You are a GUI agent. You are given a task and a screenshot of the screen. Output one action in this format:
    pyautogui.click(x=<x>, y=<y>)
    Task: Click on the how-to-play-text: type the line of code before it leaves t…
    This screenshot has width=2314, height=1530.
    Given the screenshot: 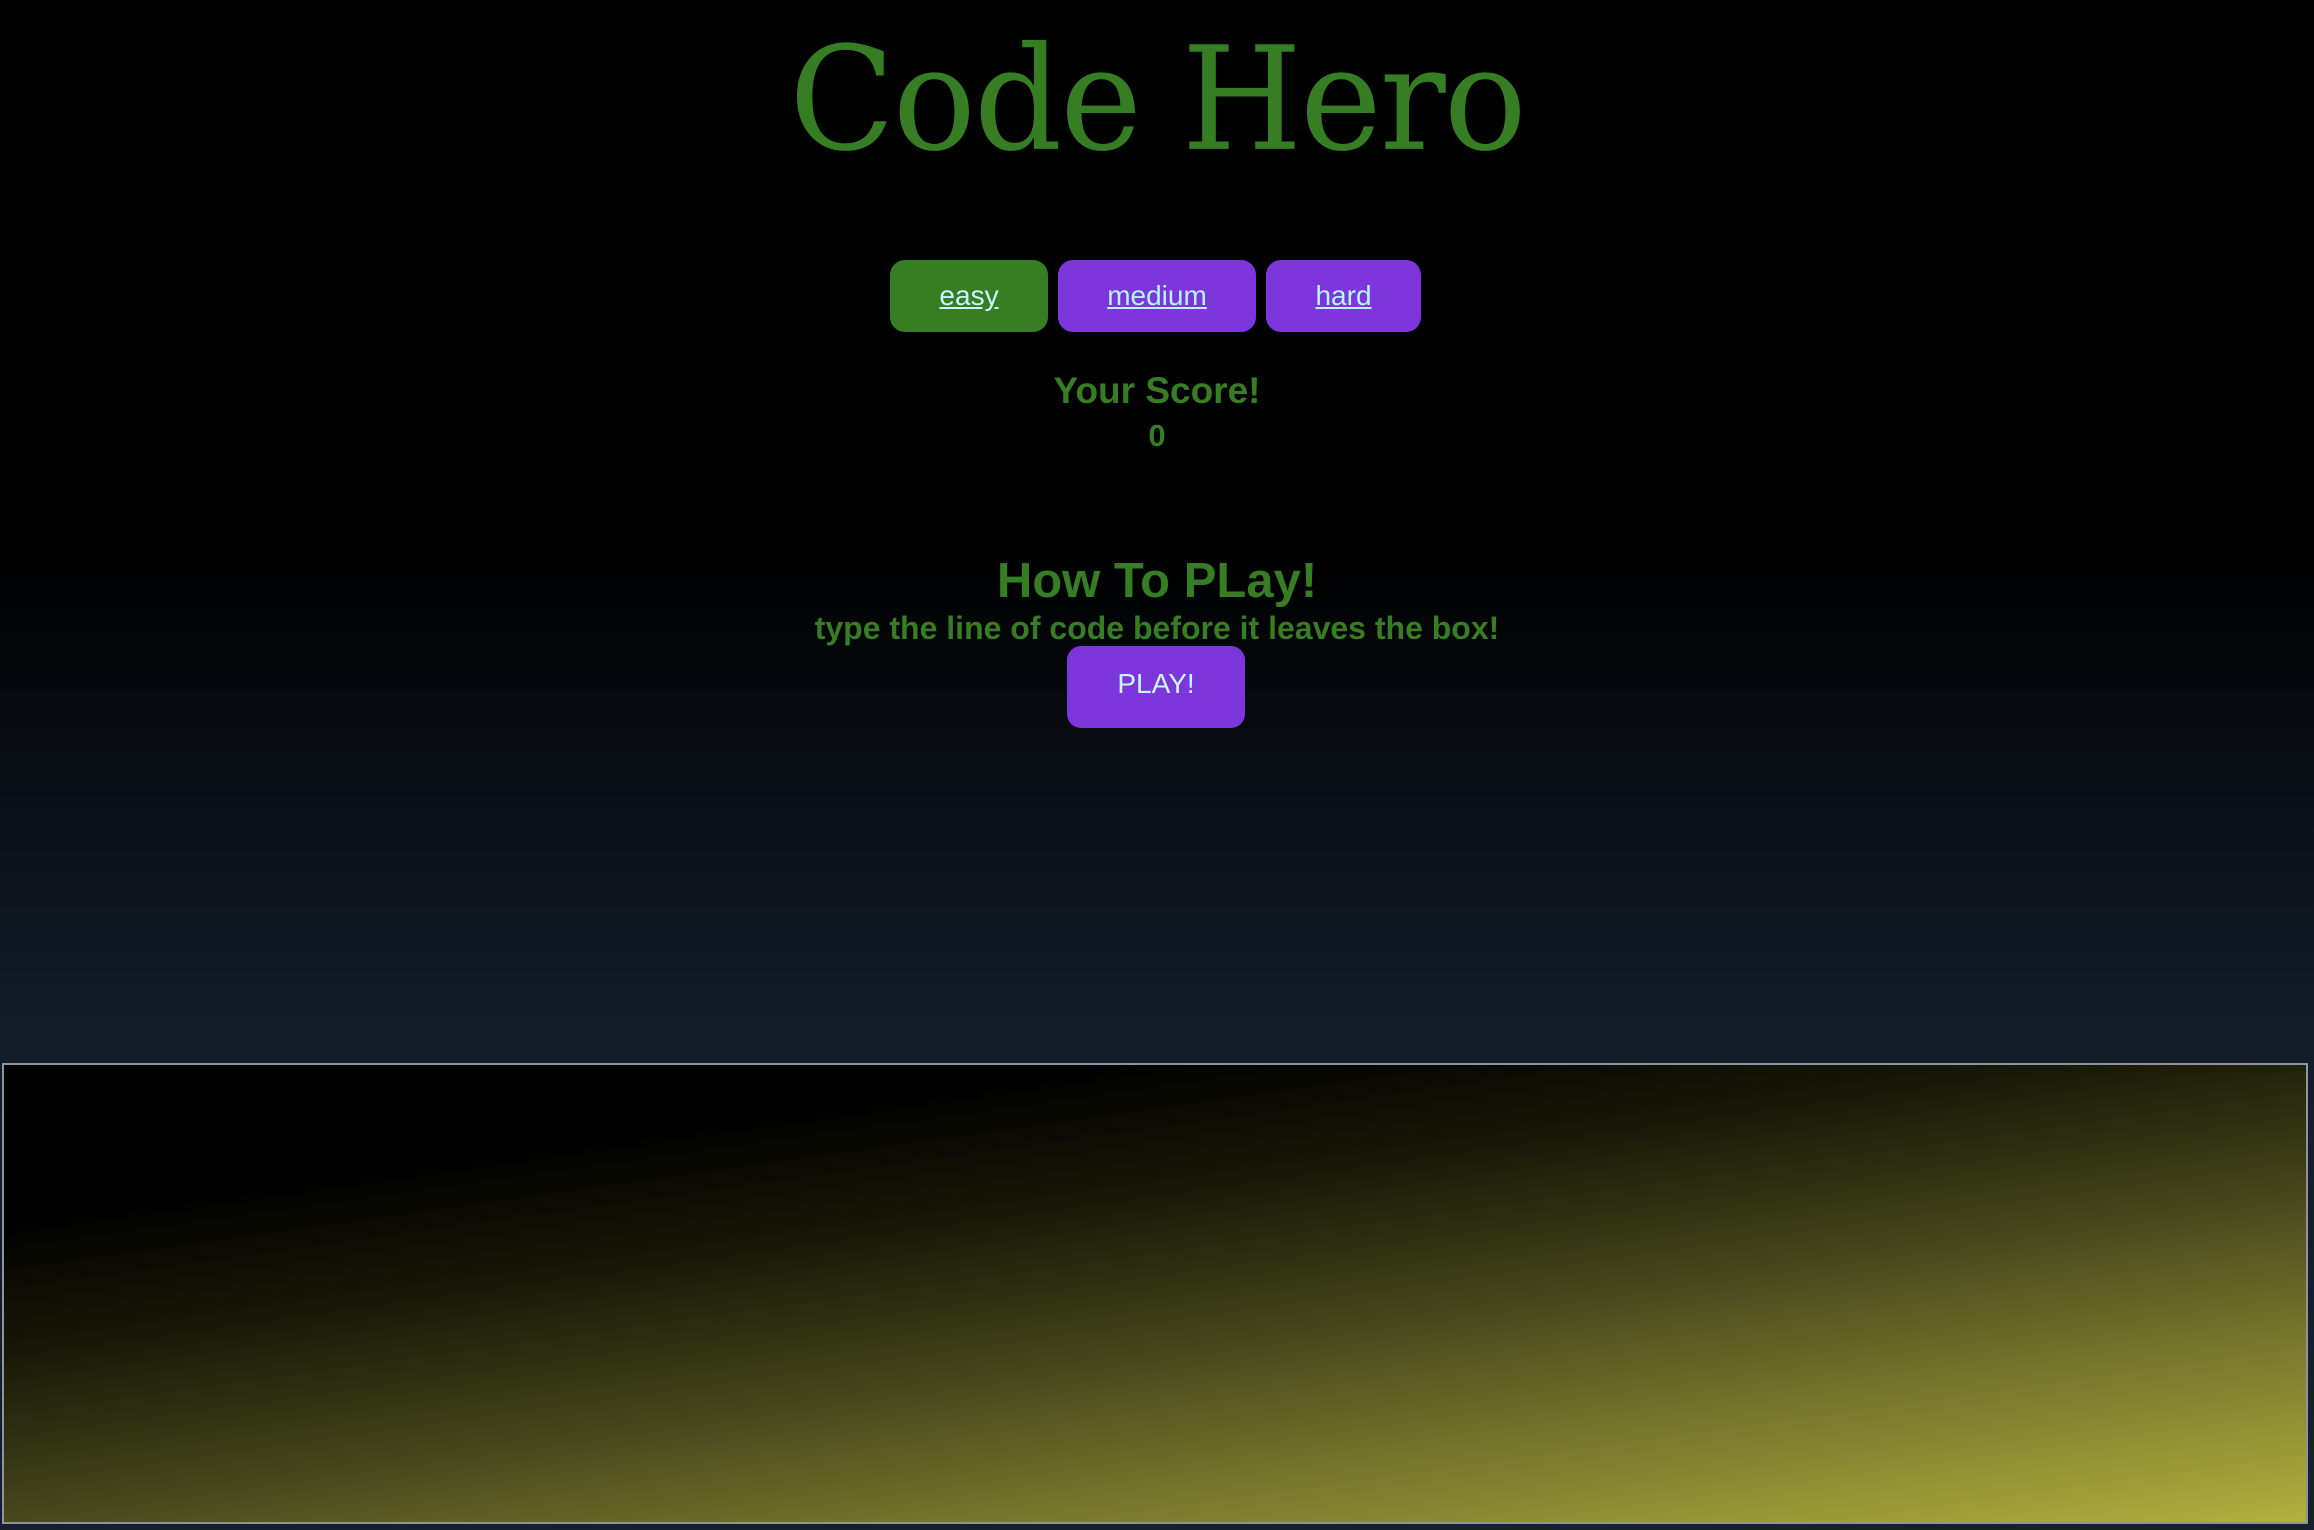 What is the action you would take?
    pyautogui.click(x=1157, y=628)
    